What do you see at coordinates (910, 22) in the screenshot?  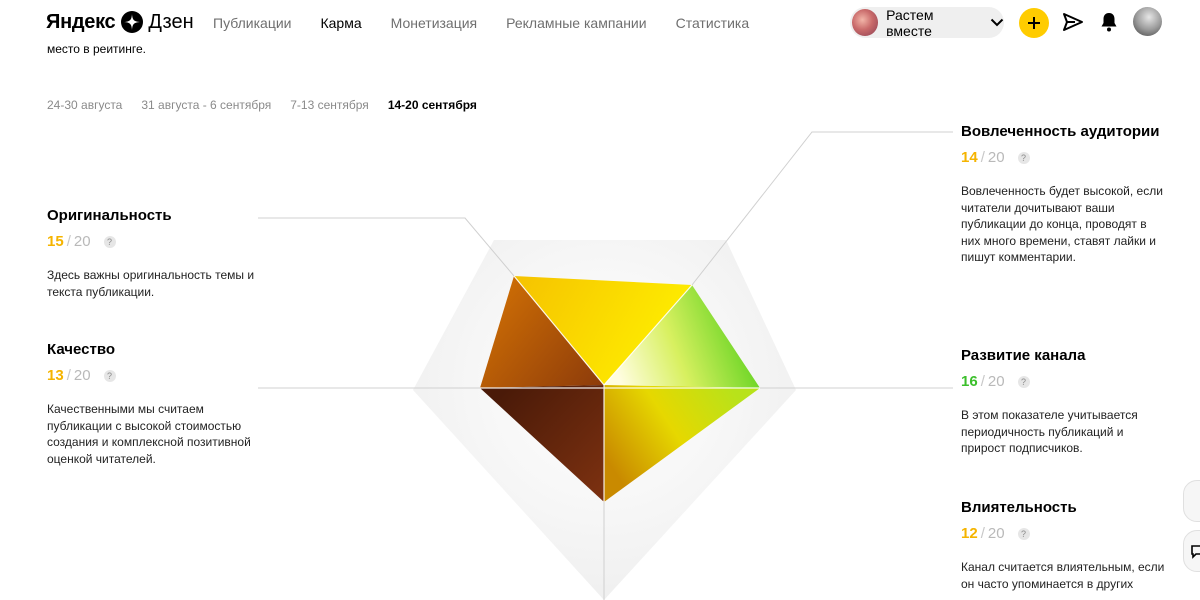 I see `channel-name: Растем вместе` at bounding box center [910, 22].